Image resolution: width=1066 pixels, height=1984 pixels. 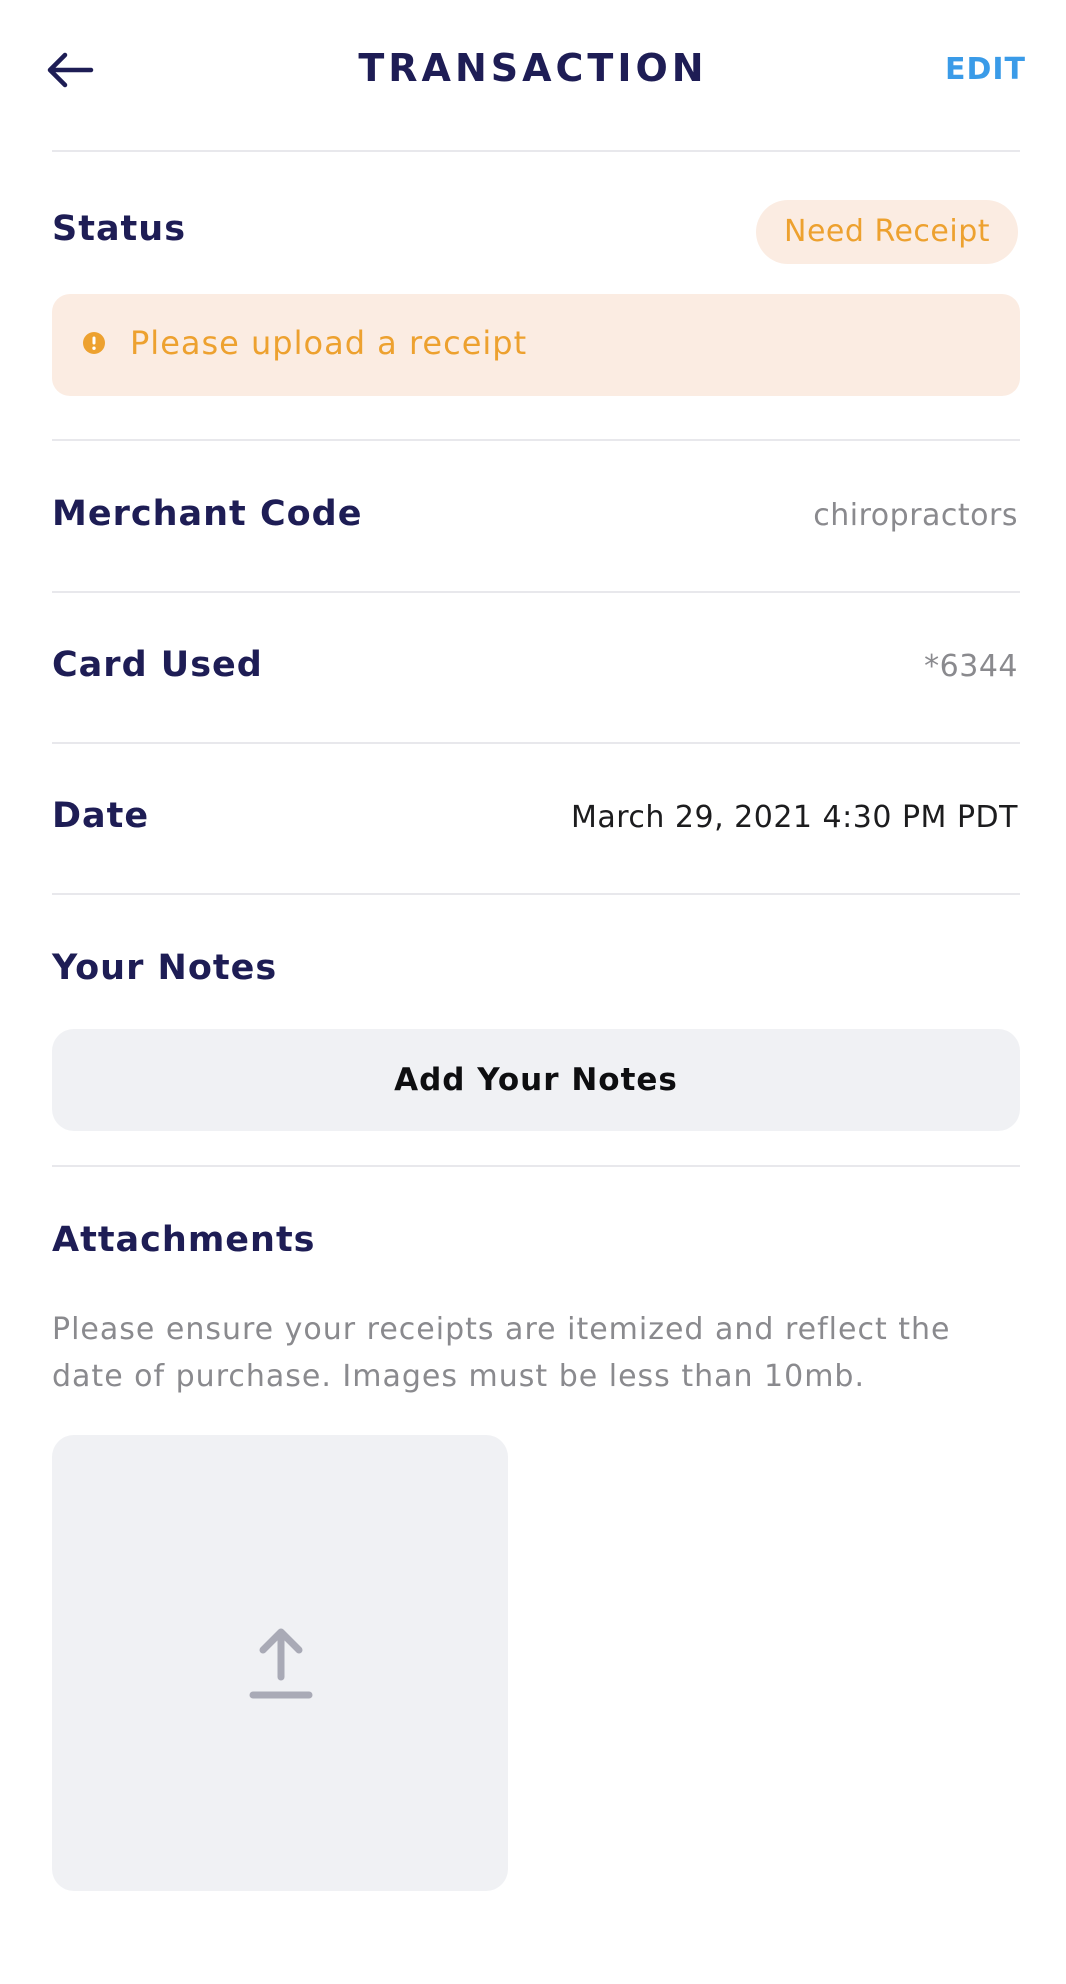 I want to click on page-title: TRANSACTION, so click(x=533, y=68).